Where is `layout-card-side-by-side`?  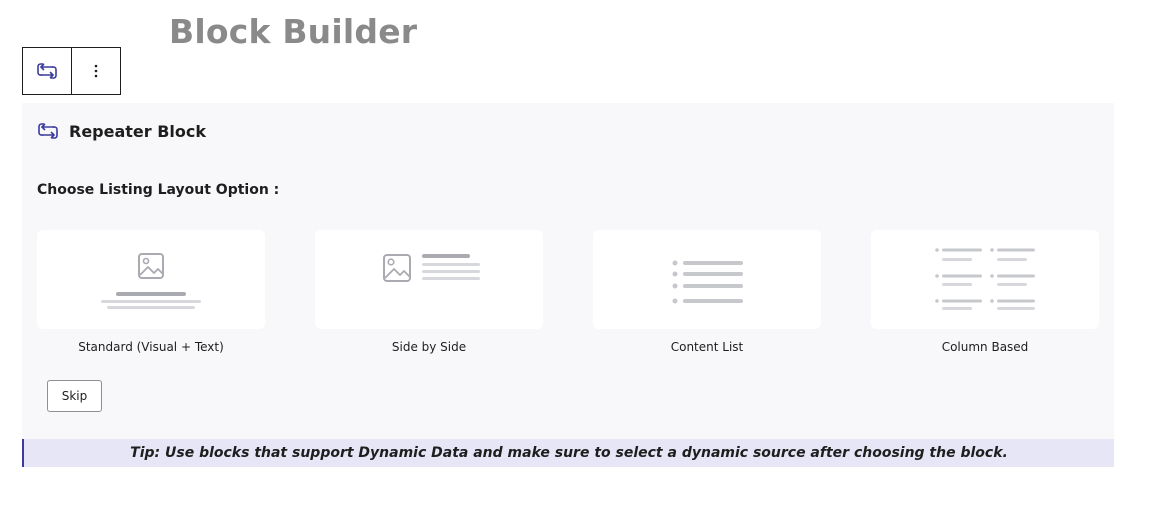 layout-card-side-by-side is located at coordinates (429, 279).